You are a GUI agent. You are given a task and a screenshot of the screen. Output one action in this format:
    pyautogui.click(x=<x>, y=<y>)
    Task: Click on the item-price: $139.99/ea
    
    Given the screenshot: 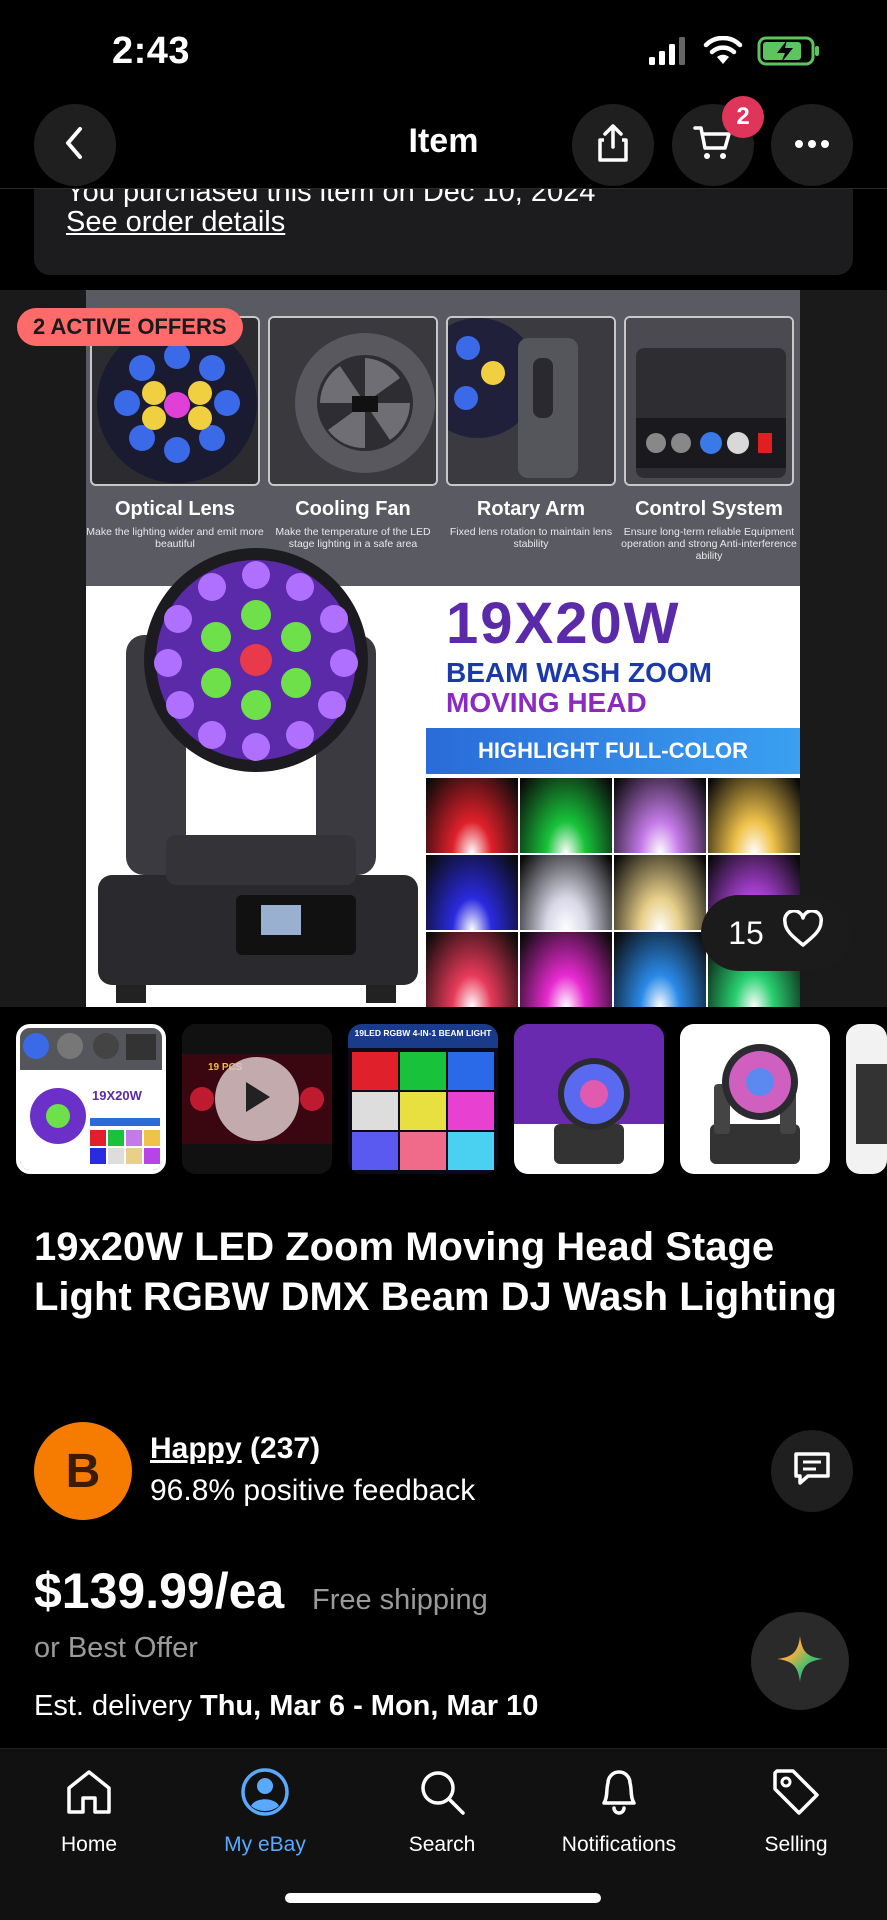 What is the action you would take?
    pyautogui.click(x=159, y=1591)
    